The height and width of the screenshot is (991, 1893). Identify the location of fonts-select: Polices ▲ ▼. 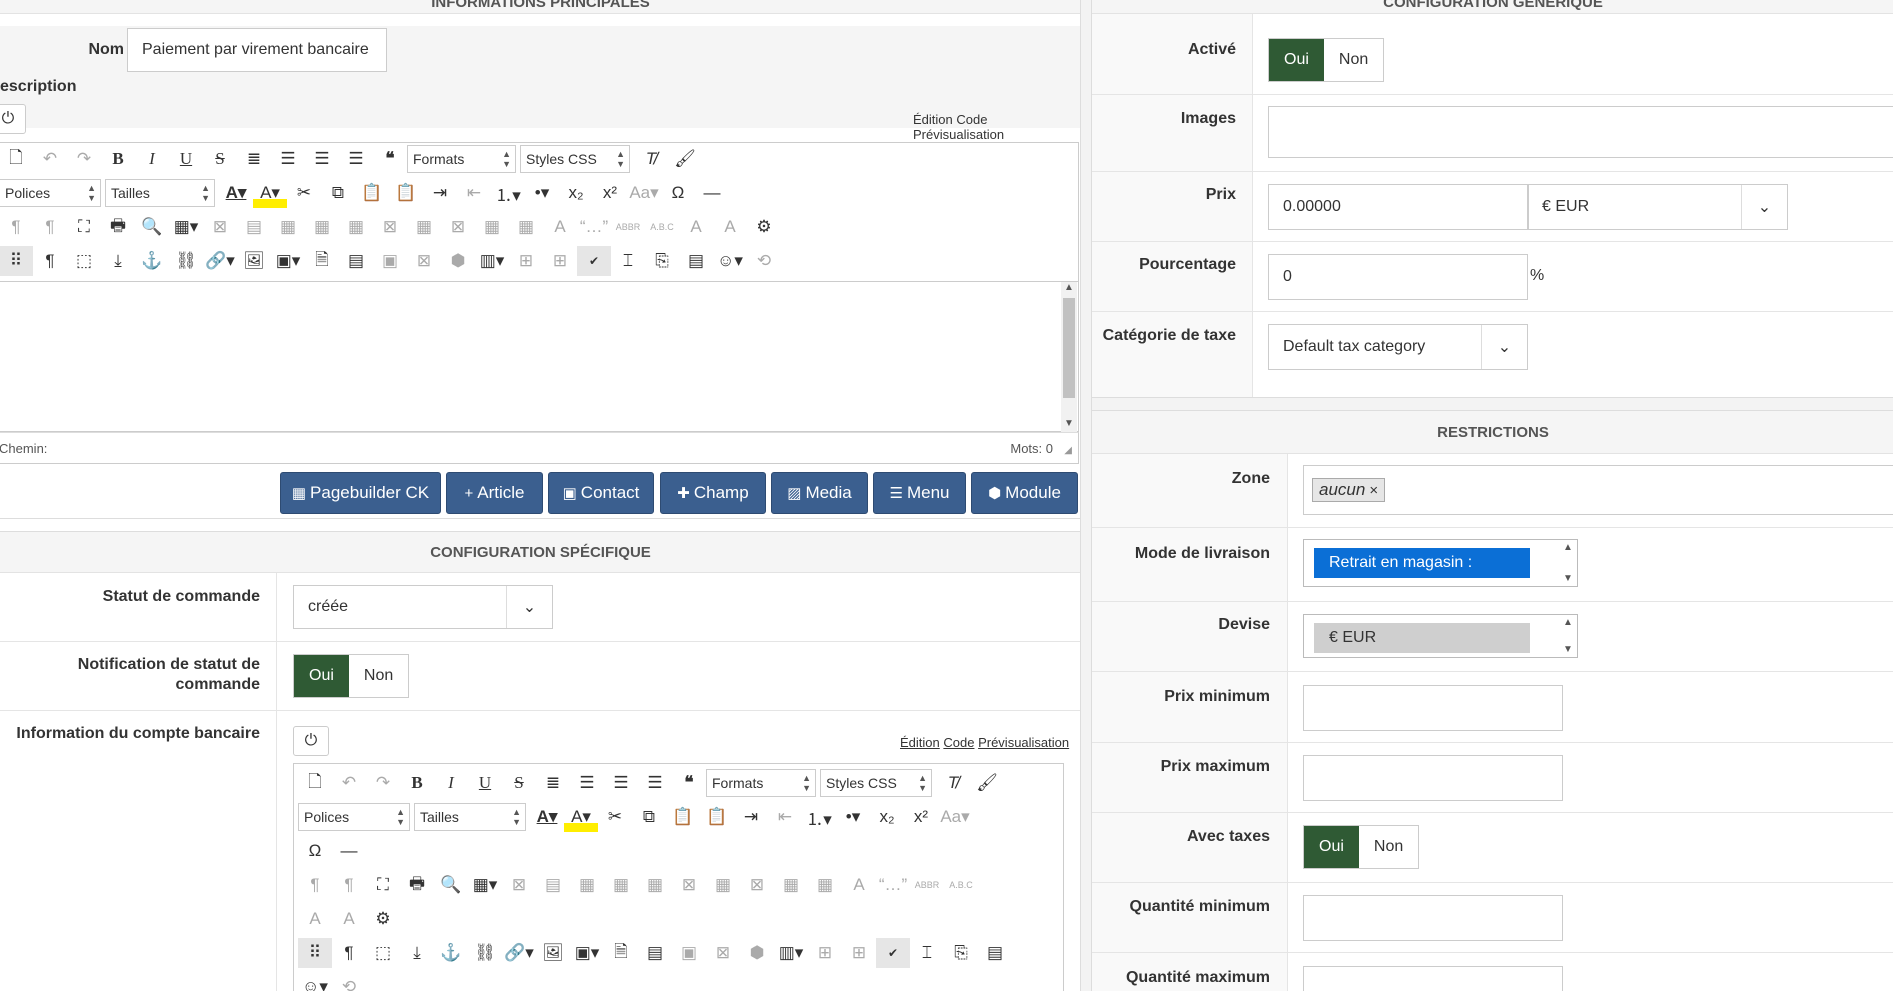
(50, 193).